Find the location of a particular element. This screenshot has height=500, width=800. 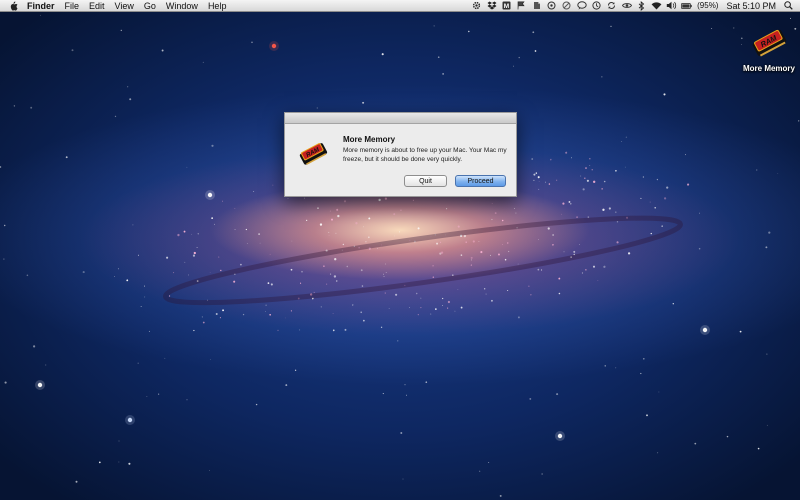

svg-text: M is located at coordinates (506, 6).